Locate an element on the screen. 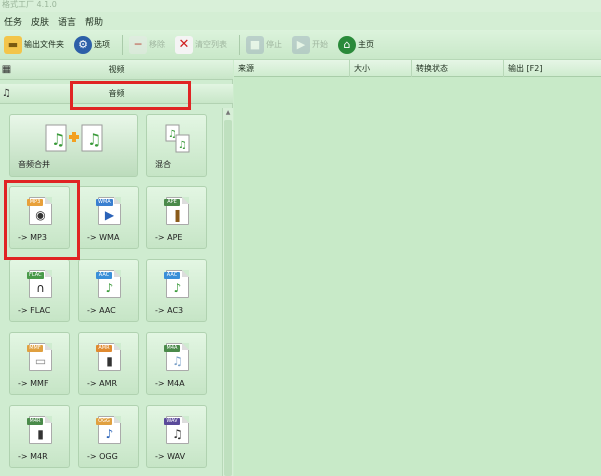 This screenshot has width=601, height=476. tile-ac3: AAC ♪ -> AC3 is located at coordinates (176, 290).